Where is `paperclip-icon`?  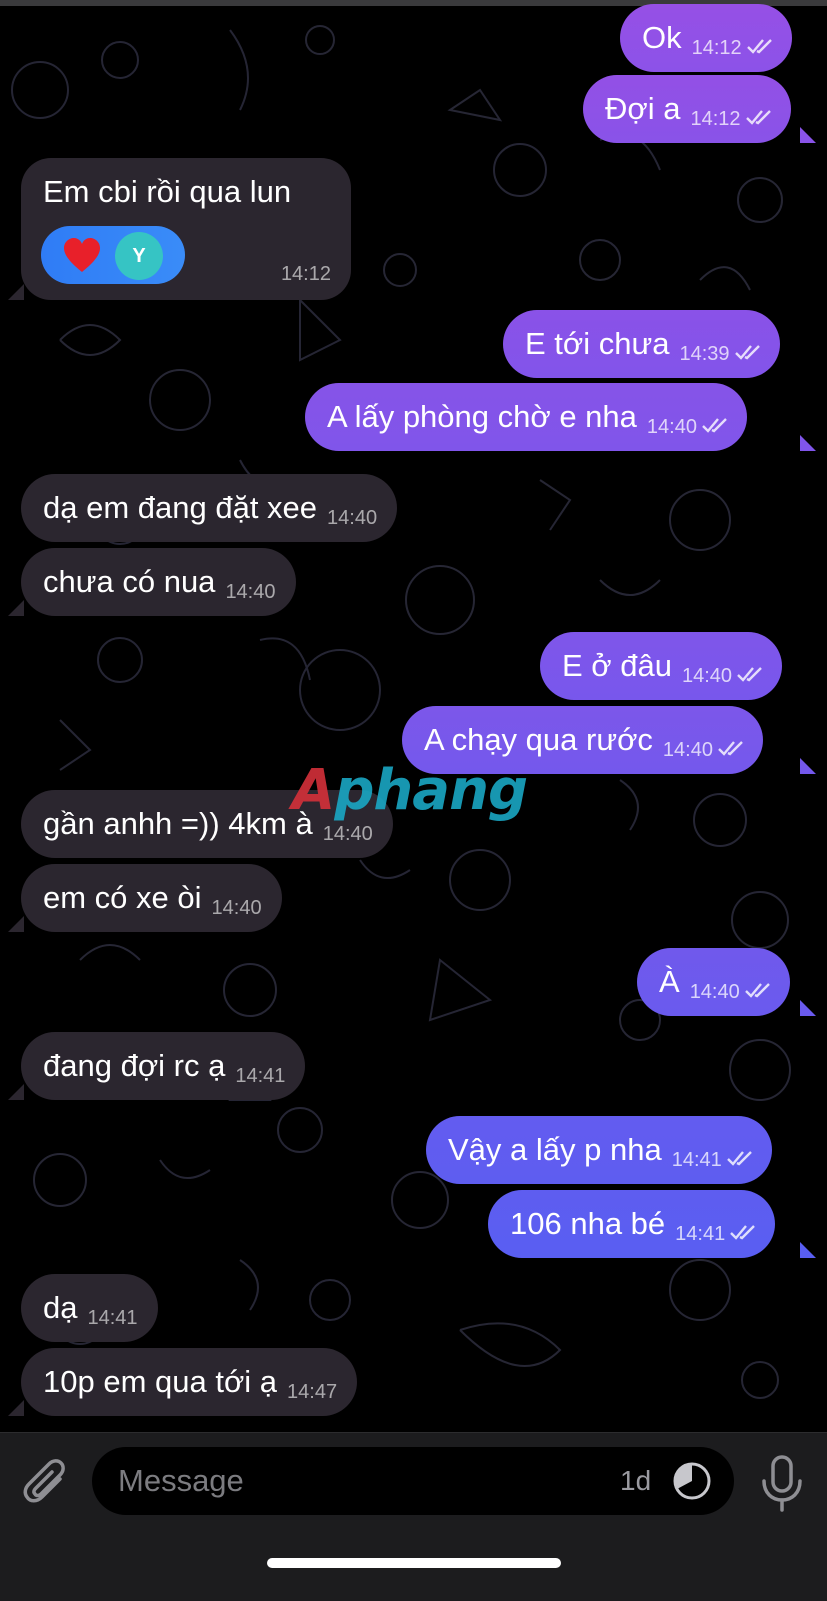 paperclip-icon is located at coordinates (46, 1485).